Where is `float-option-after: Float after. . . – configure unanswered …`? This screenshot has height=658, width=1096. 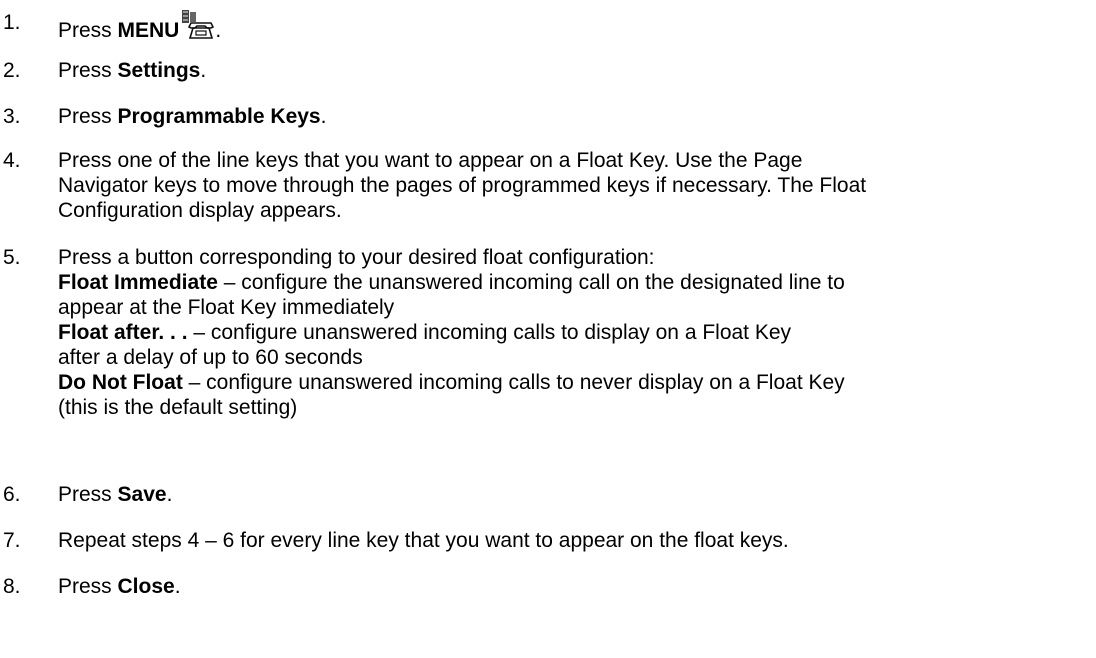 float-option-after: Float after. . . – configure unanswered … is located at coordinates (573, 332).